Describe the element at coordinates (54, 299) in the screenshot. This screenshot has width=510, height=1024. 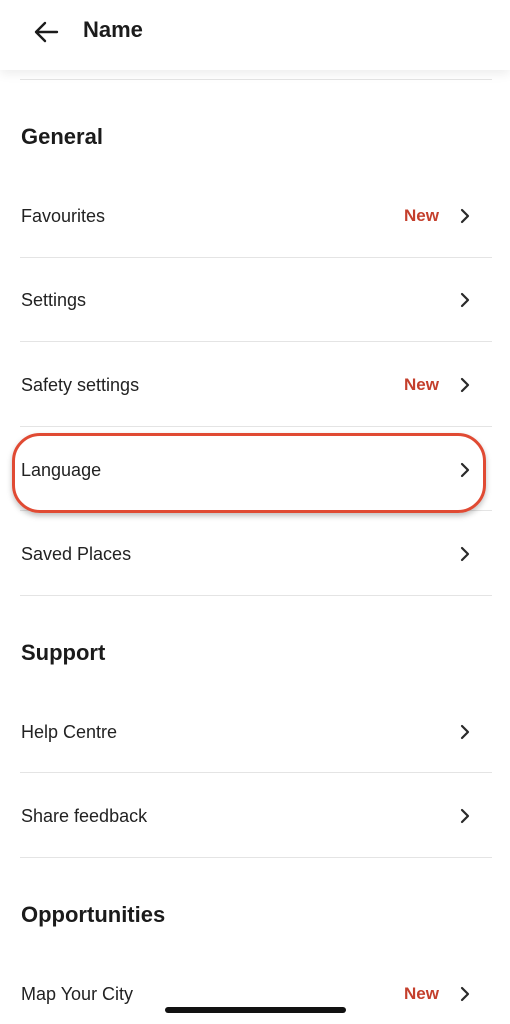
I see `list-item-label: Settings` at that location.